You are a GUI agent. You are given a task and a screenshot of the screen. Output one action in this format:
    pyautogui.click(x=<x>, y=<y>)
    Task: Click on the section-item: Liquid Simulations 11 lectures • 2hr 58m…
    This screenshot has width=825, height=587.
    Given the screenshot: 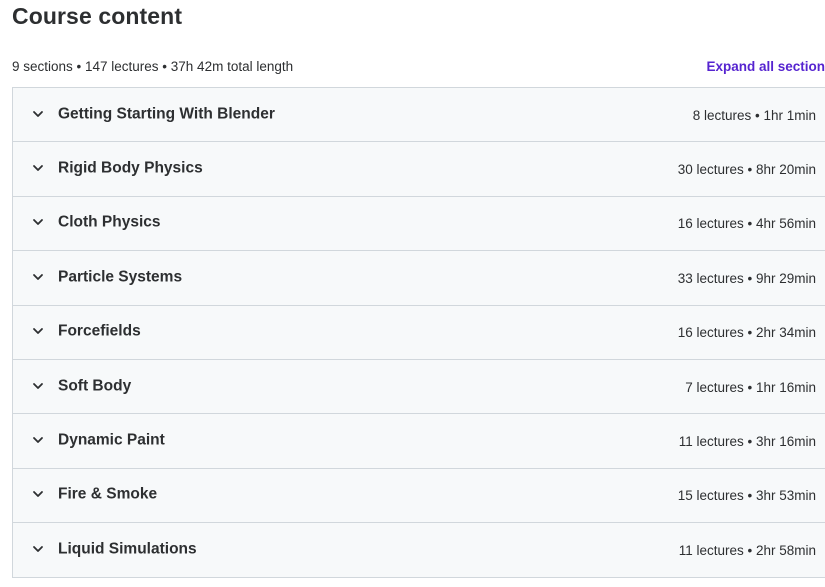 What is the action you would take?
    pyautogui.click(x=419, y=550)
    